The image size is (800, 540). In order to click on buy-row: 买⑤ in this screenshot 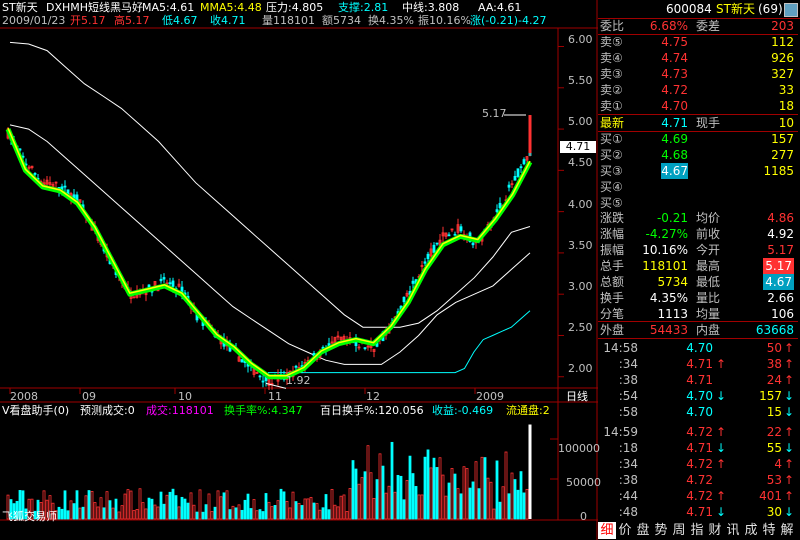, I will do `click(698, 203)`.